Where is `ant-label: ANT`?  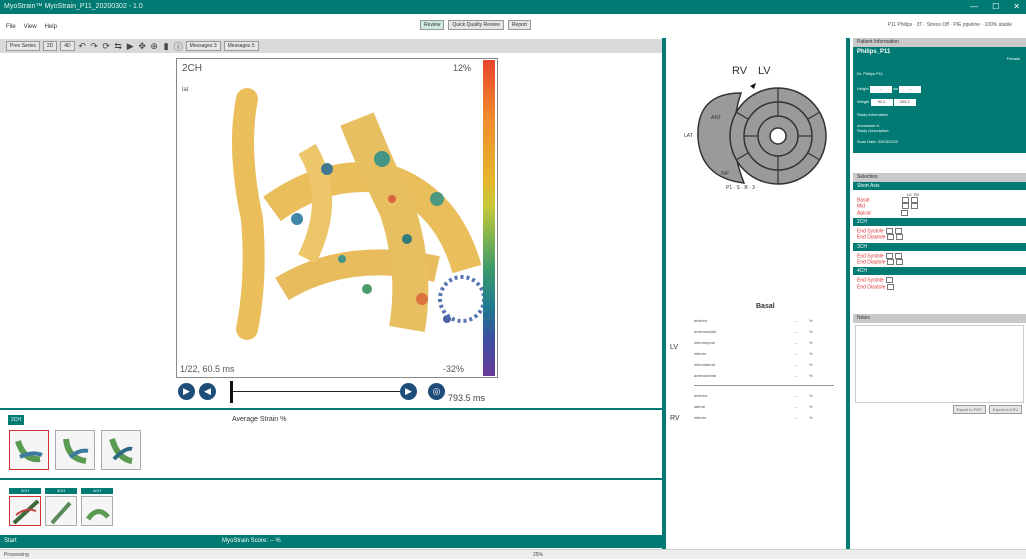 ant-label: ANT is located at coordinates (716, 118).